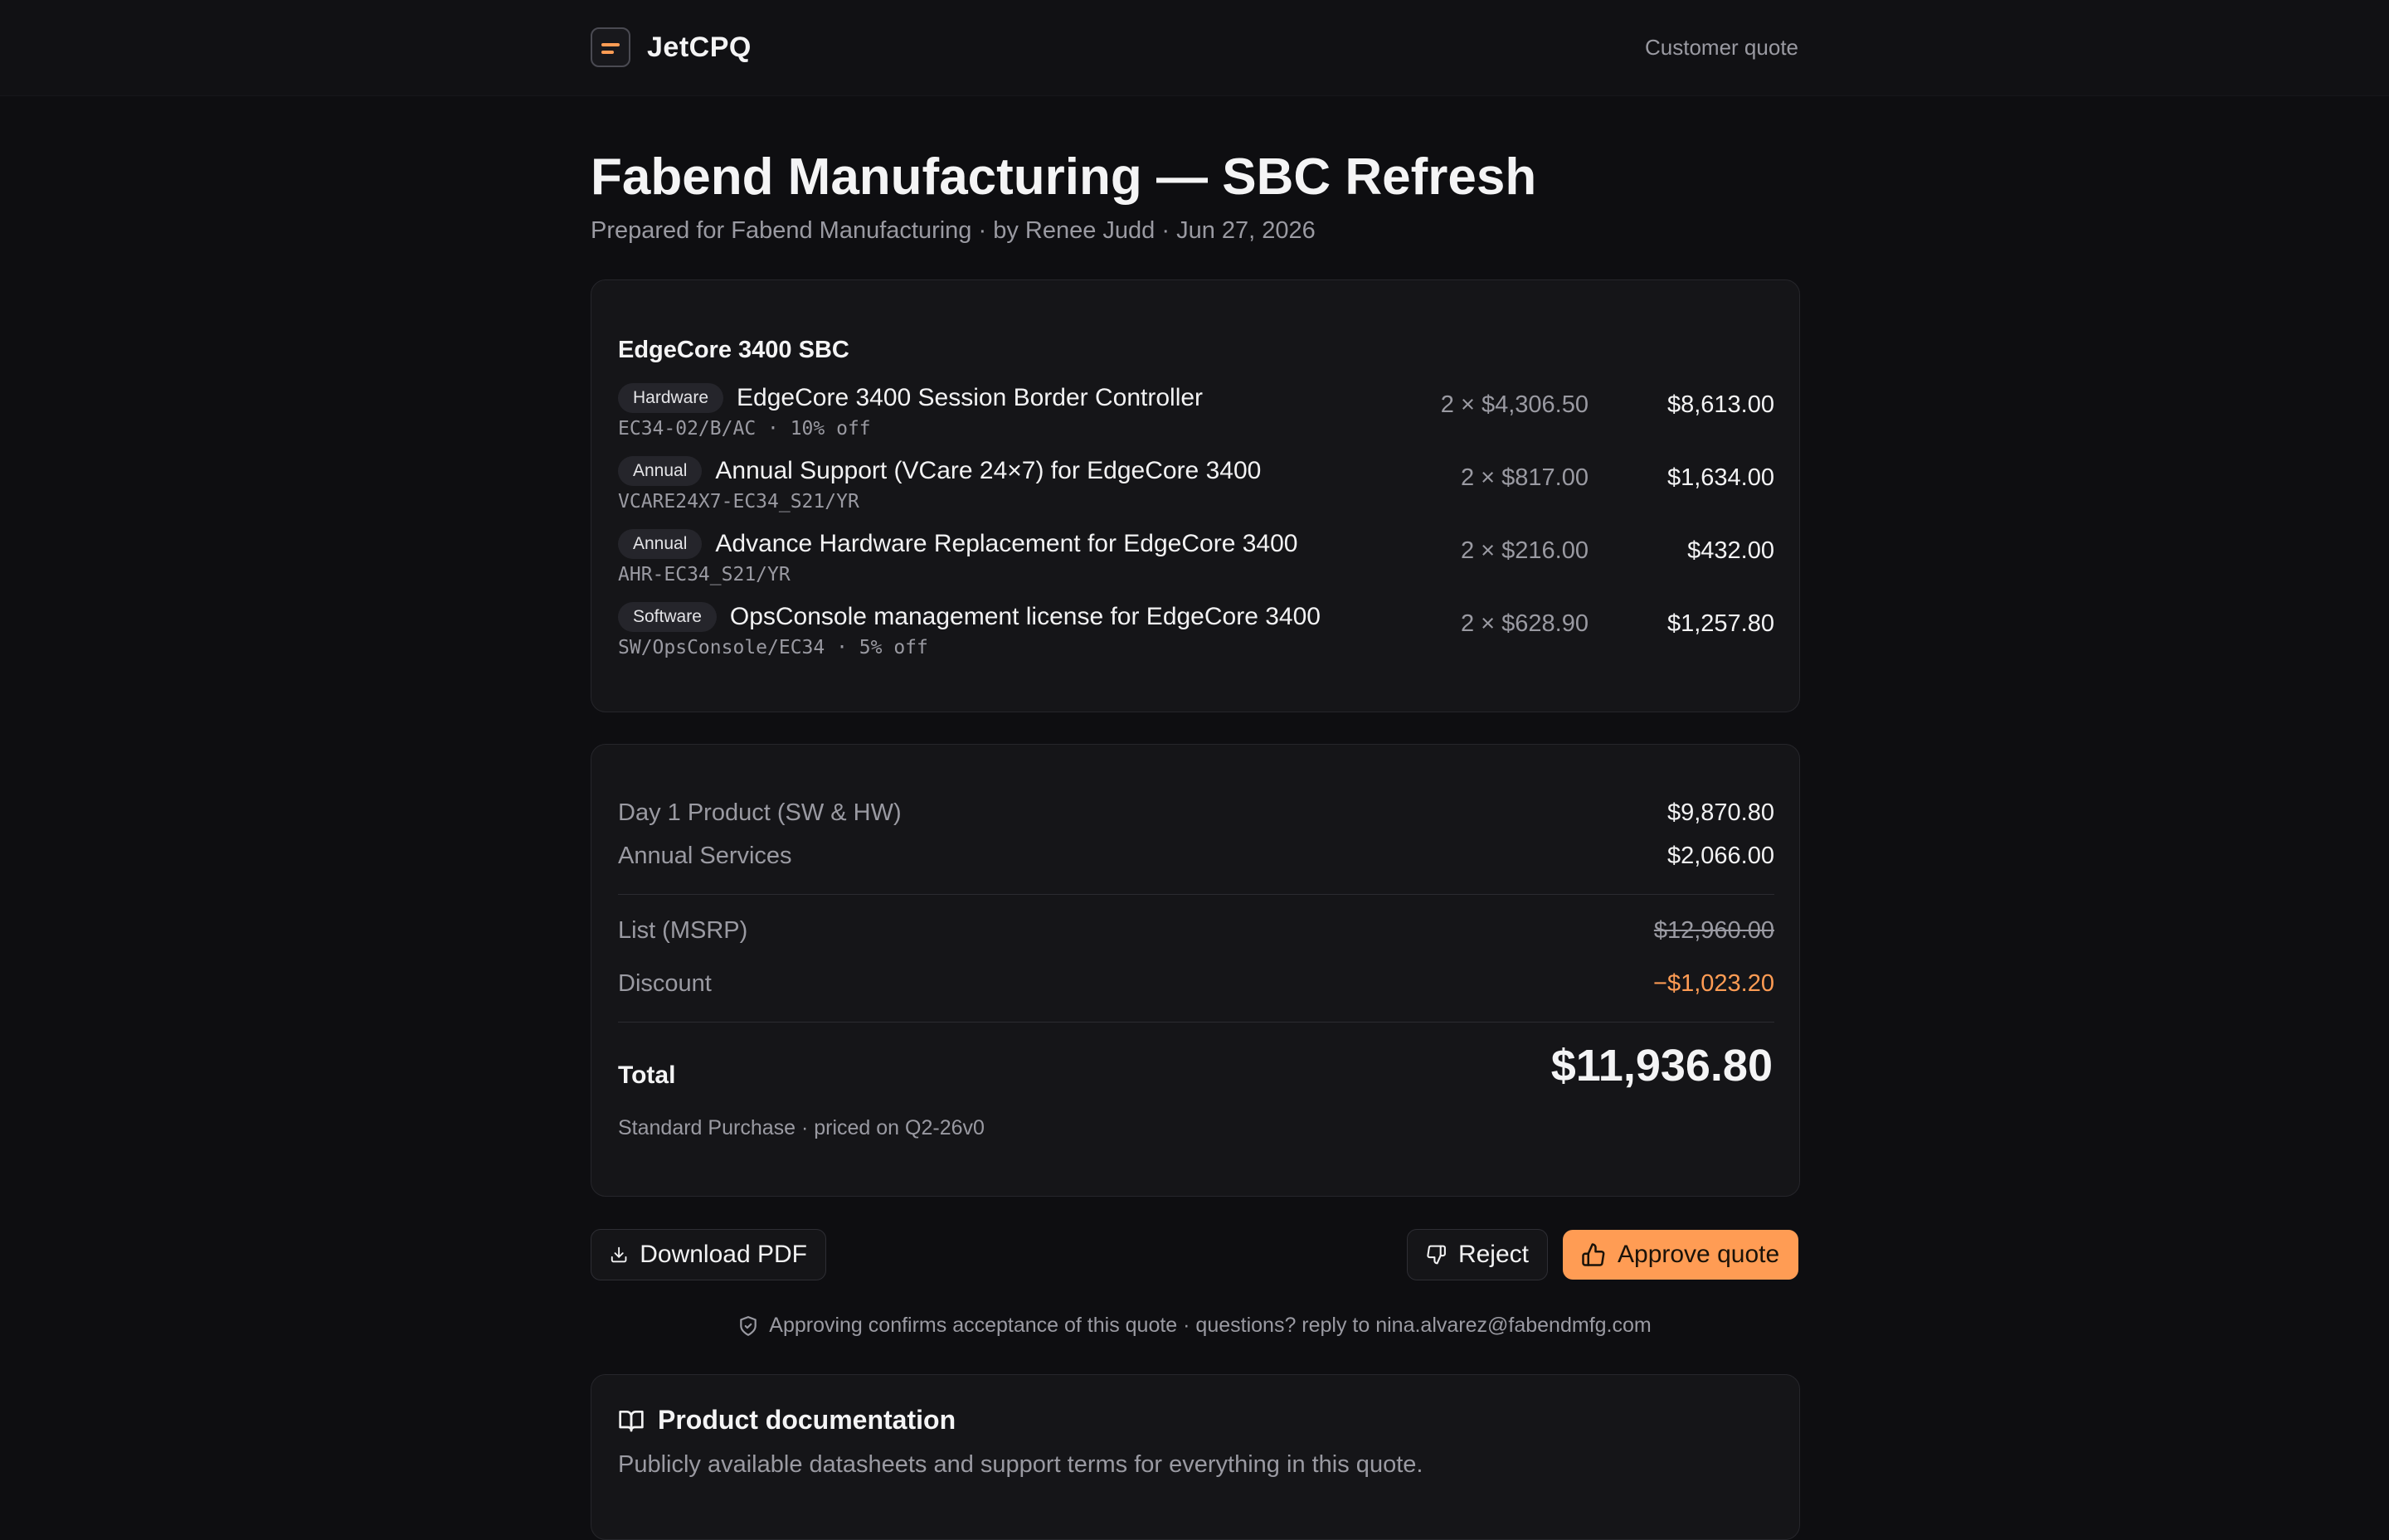 This screenshot has height=1540, width=2389. What do you see at coordinates (1524, 550) in the screenshot?
I see `item-qty-price: 2 × $216.00` at bounding box center [1524, 550].